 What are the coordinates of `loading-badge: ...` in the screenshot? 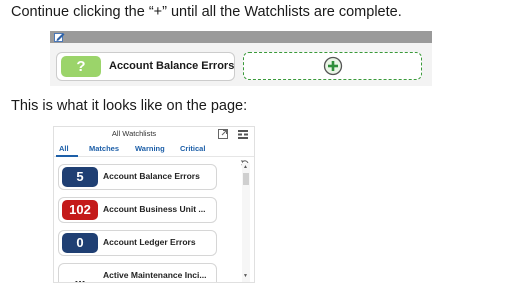 It's located at (80, 277).